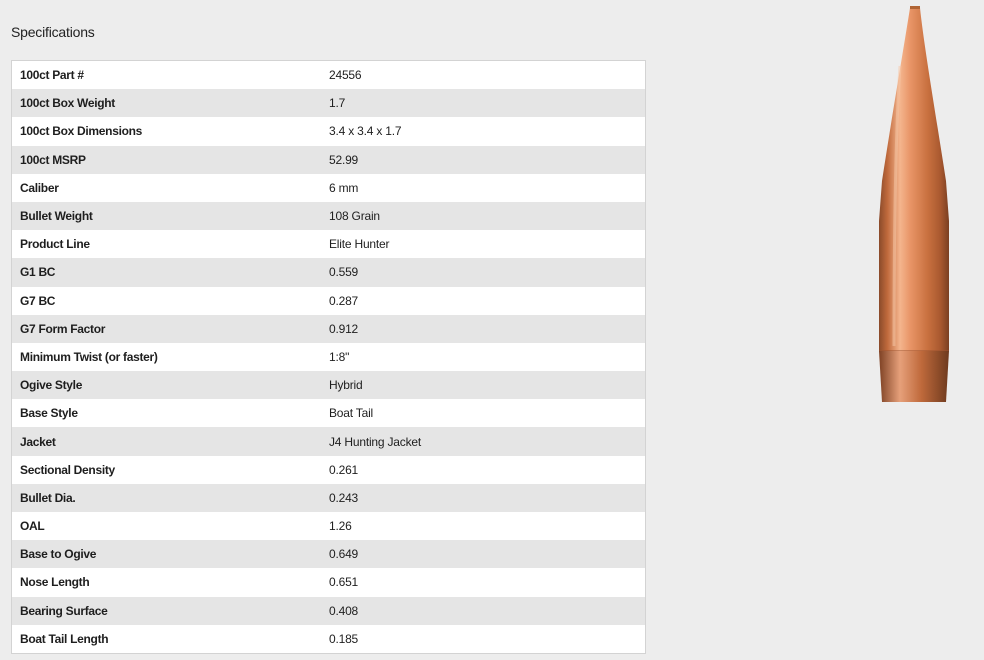 The image size is (984, 660). I want to click on spec-row: Boat Tail Length 0.185, so click(328, 639).